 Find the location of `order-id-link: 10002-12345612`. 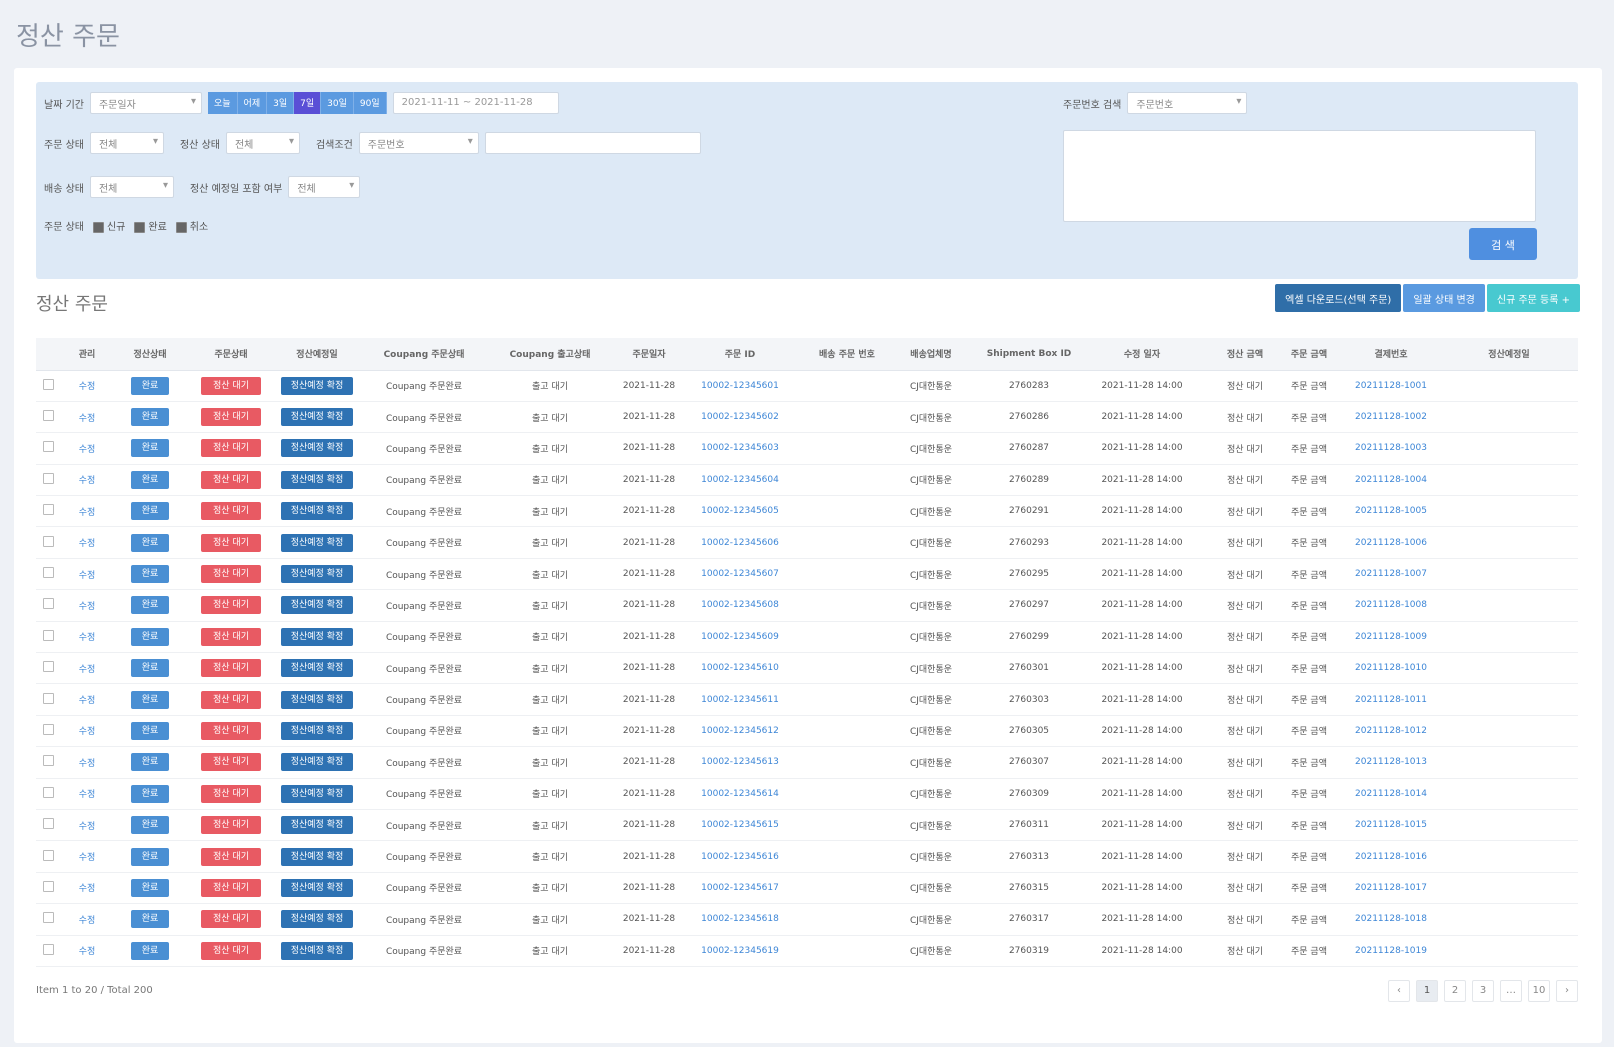

order-id-link: 10002-12345612 is located at coordinates (740, 731).